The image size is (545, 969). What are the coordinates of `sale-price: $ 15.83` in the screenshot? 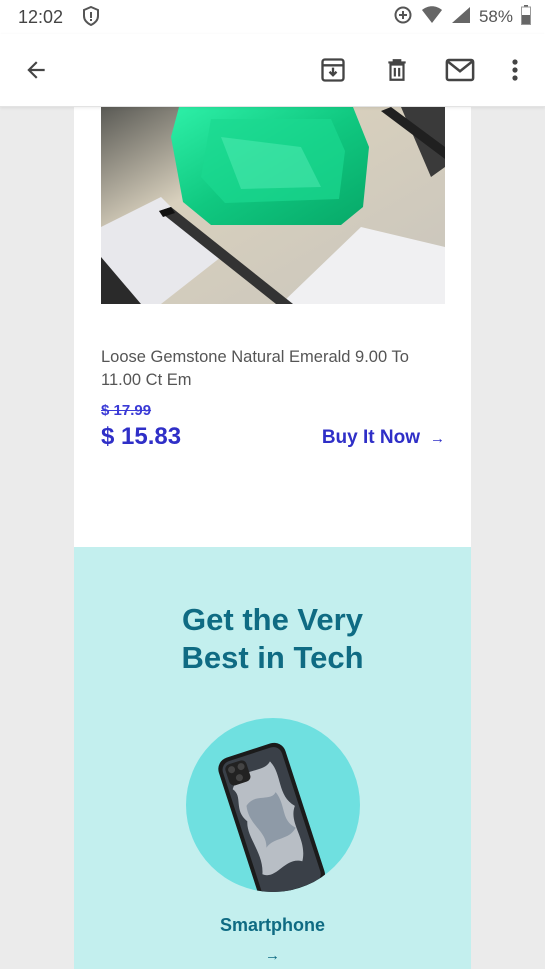 It's located at (141, 436).